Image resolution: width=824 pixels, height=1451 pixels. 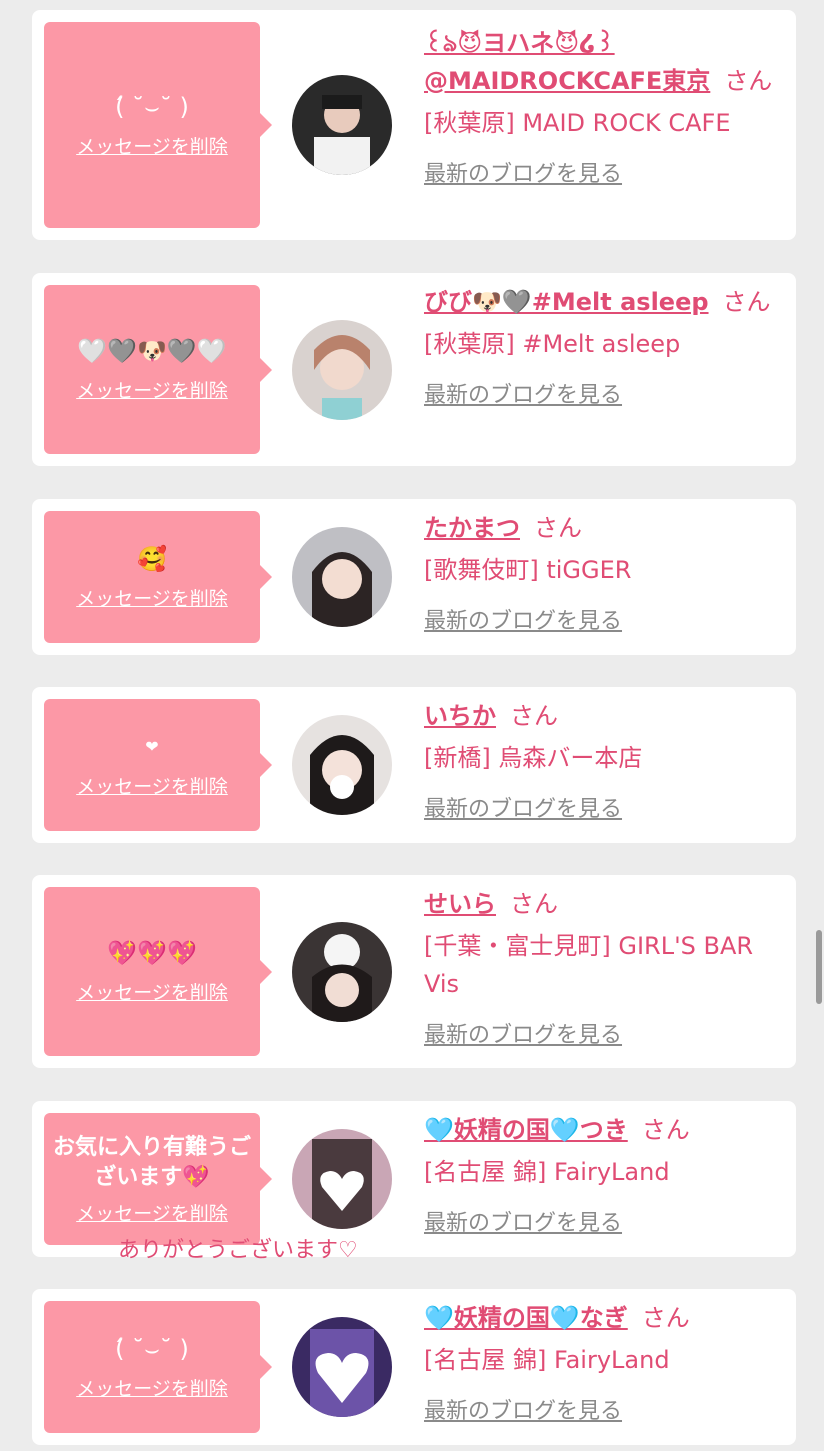 What do you see at coordinates (528, 570) in the screenshot?
I see `shop-label: [歌舞伎町] tiGGER` at bounding box center [528, 570].